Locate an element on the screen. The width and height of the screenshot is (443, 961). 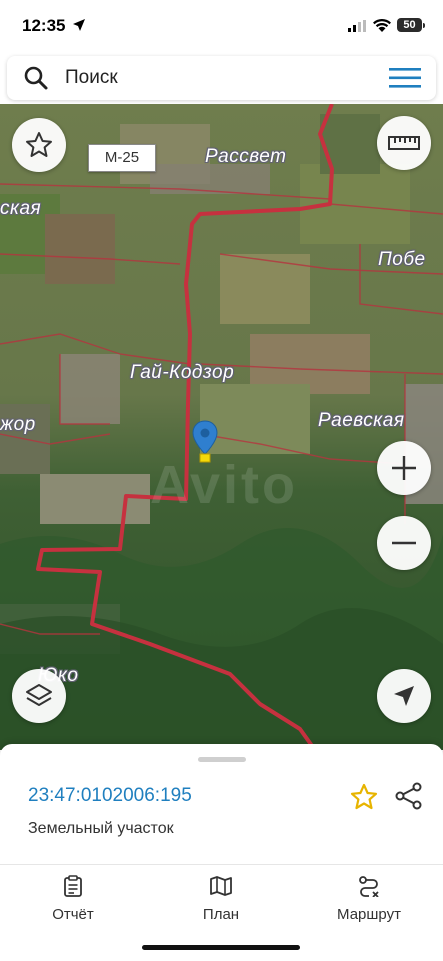
zoom-in-button is located at coordinates (404, 468).